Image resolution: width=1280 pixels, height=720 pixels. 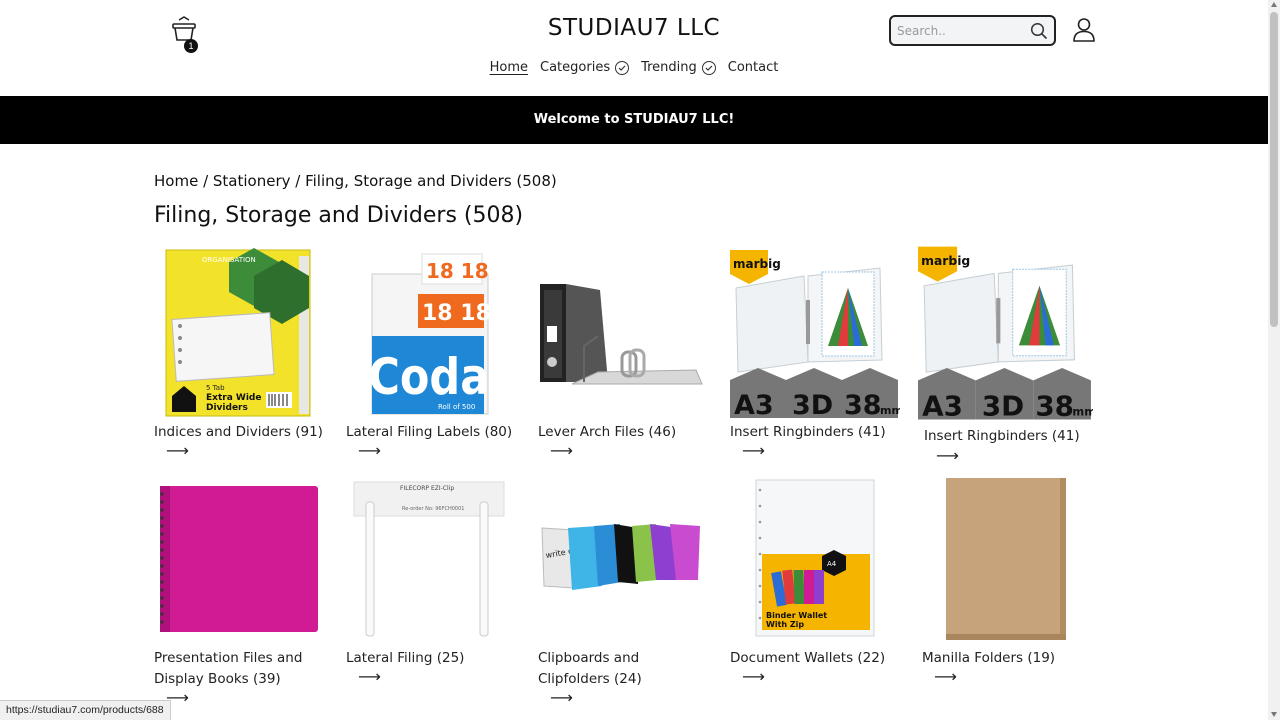 I want to click on breadcrumb-current: Filing, Storage and Dividers (508), so click(x=431, y=181).